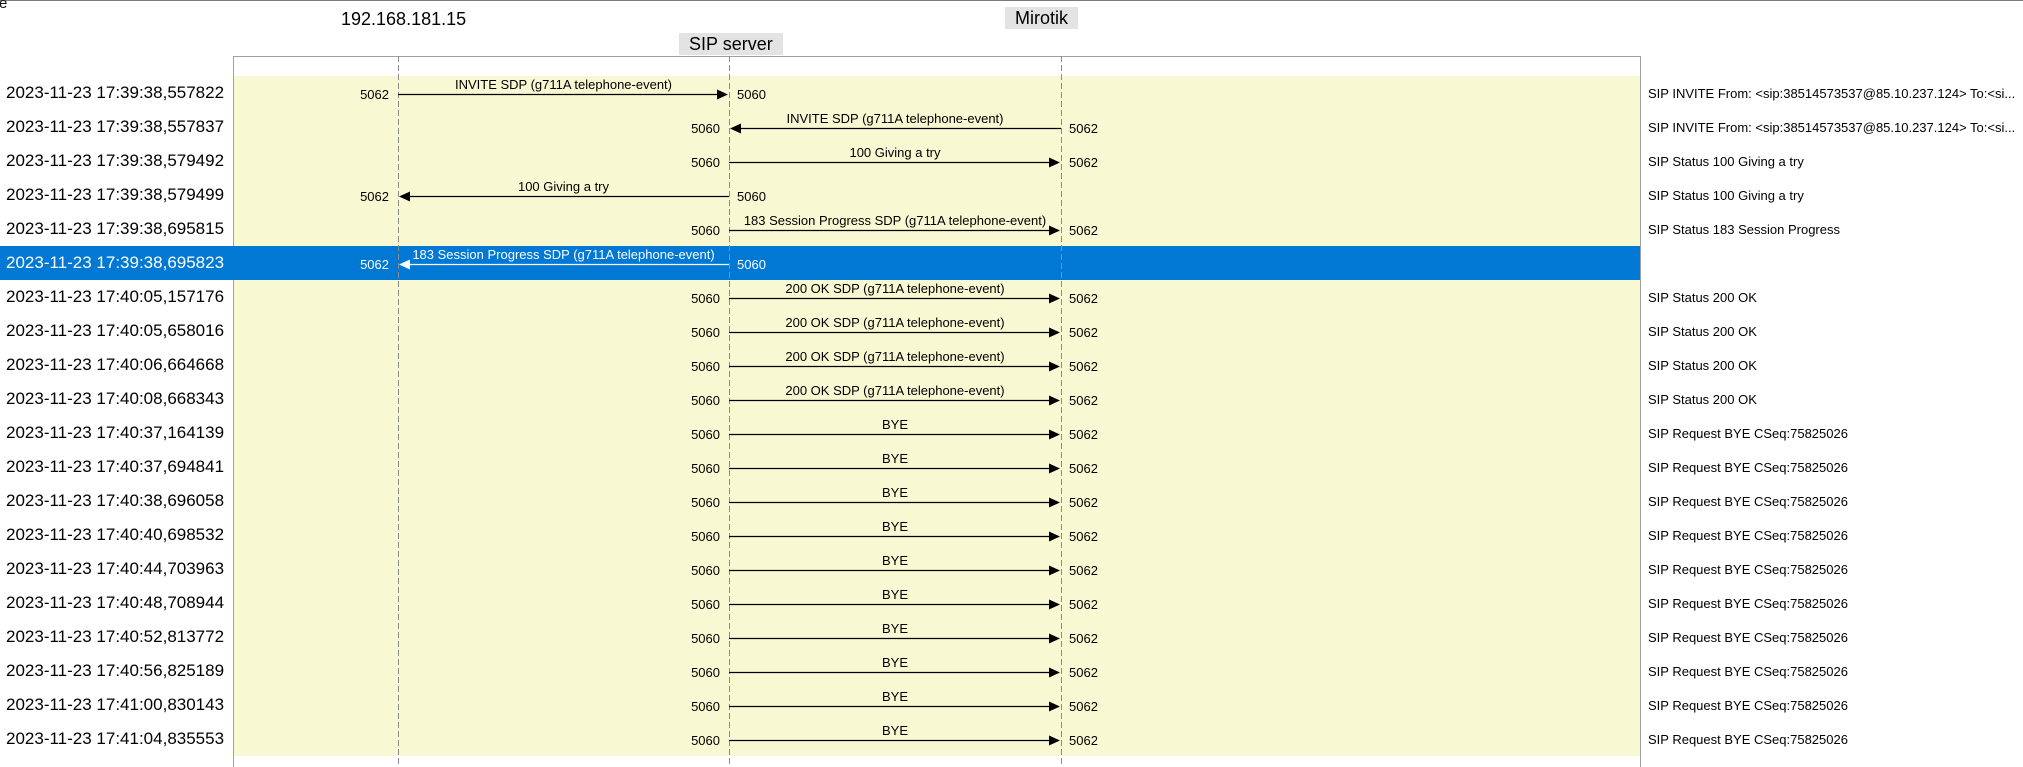  What do you see at coordinates (115, 92) in the screenshot?
I see `flow-time: 2023-11-23 17:39:38,557822` at bounding box center [115, 92].